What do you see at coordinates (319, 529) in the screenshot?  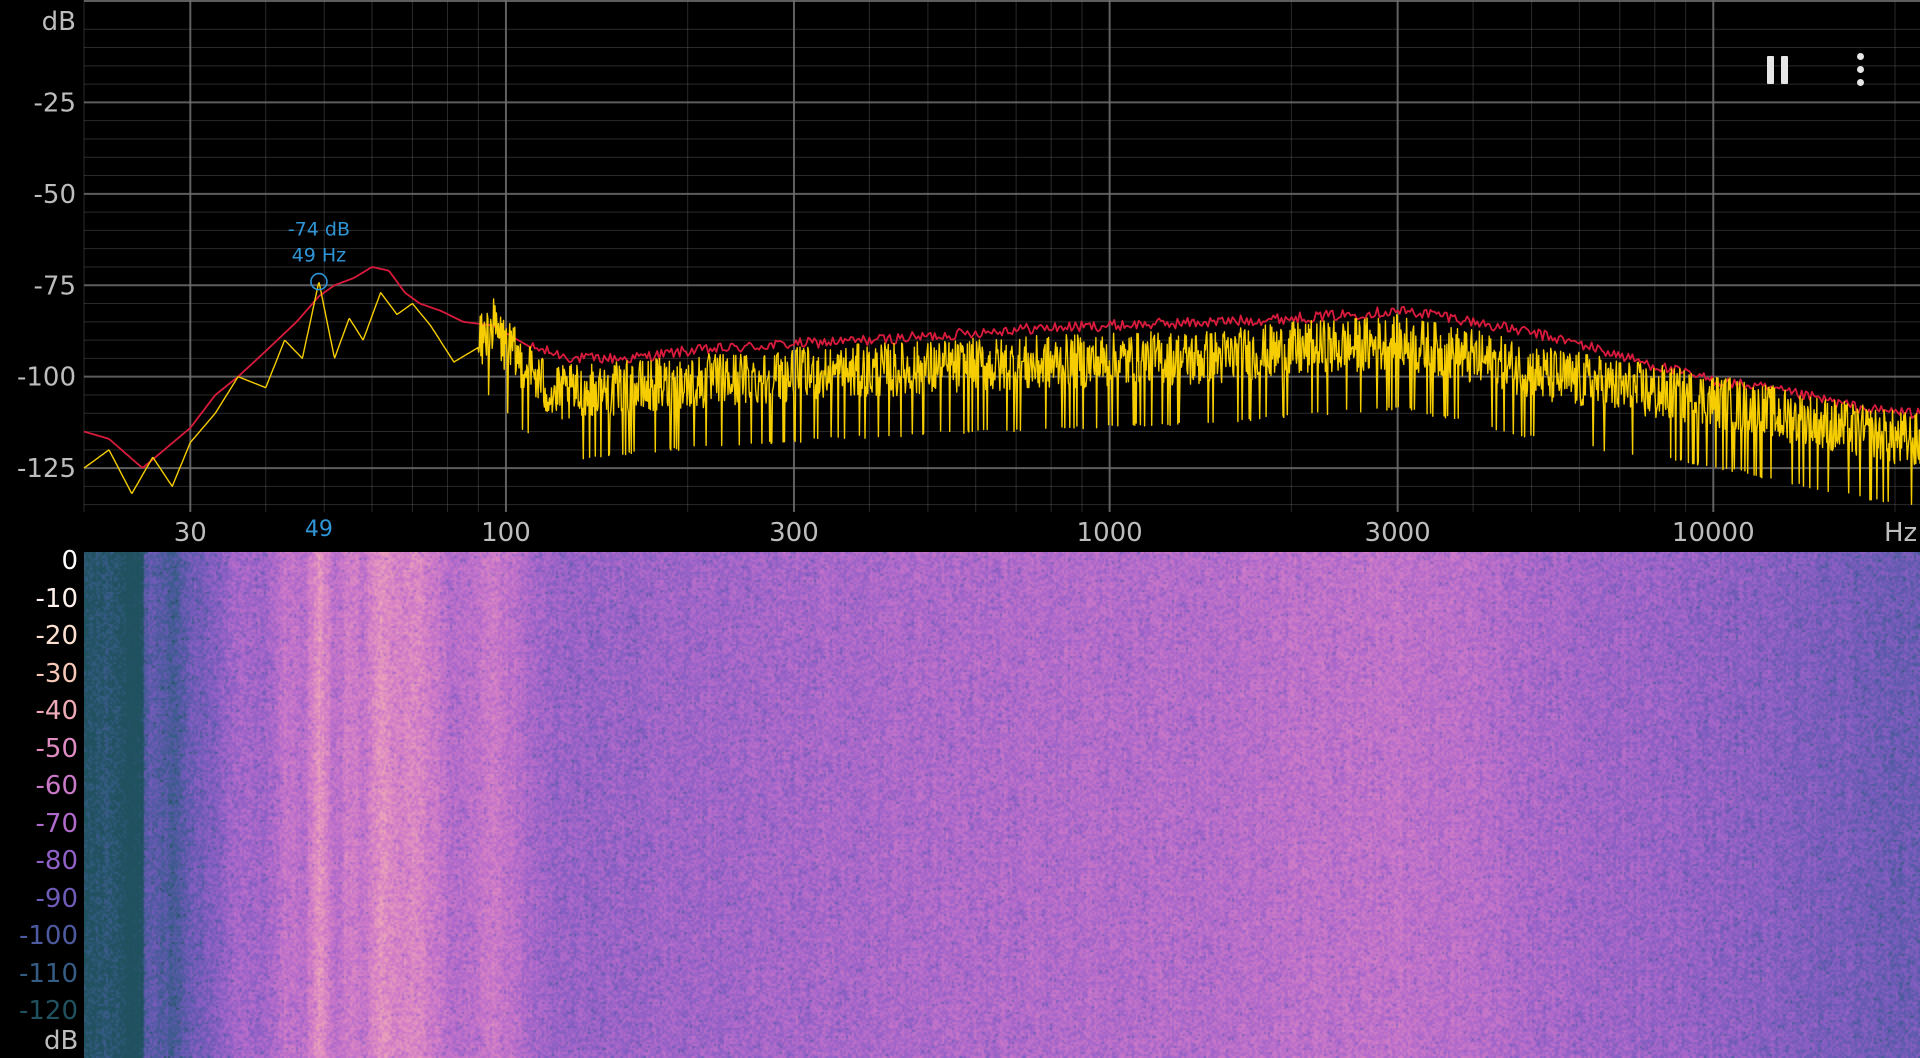 I see `peak-axis-label: 49` at bounding box center [319, 529].